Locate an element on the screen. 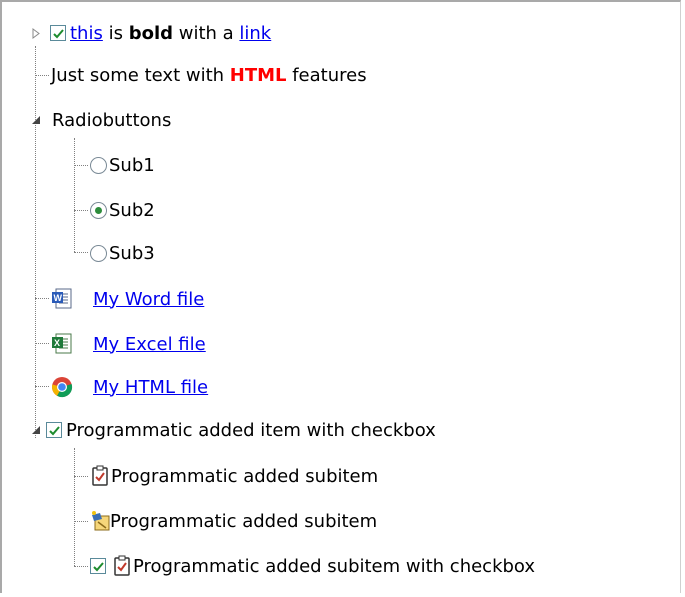 This screenshot has width=685, height=597. word-file-link: My Word file is located at coordinates (148, 299).